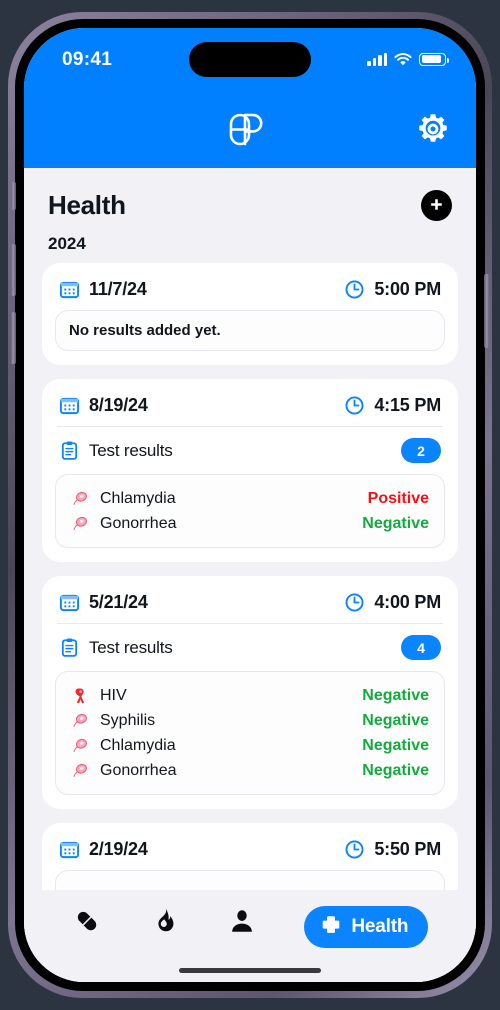 Image resolution: width=500 pixels, height=1010 pixels. What do you see at coordinates (118, 849) in the screenshot?
I see `card-date-text: 2/19/24` at bounding box center [118, 849].